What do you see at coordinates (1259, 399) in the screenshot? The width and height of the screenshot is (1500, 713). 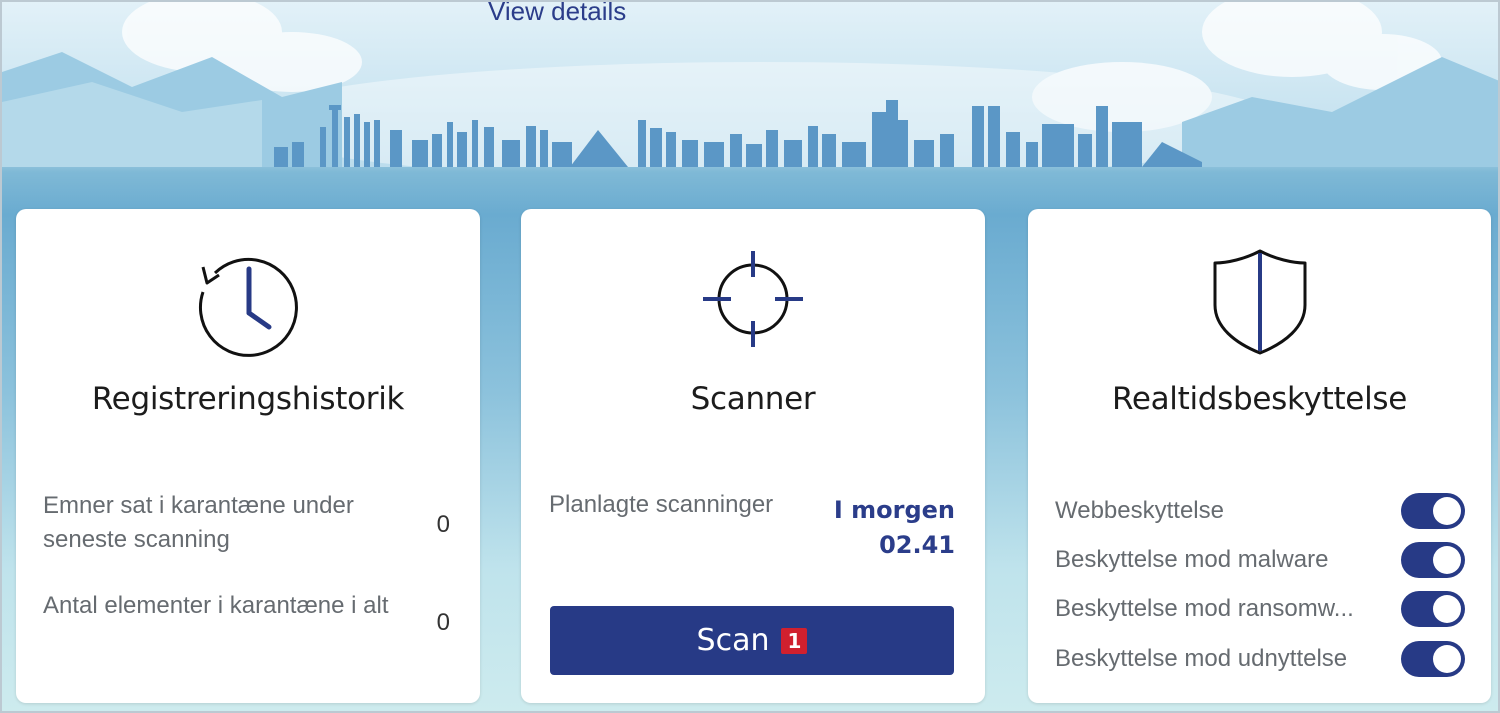 I see `realtime-protection-title: Realtidsbeskyttelse` at bounding box center [1259, 399].